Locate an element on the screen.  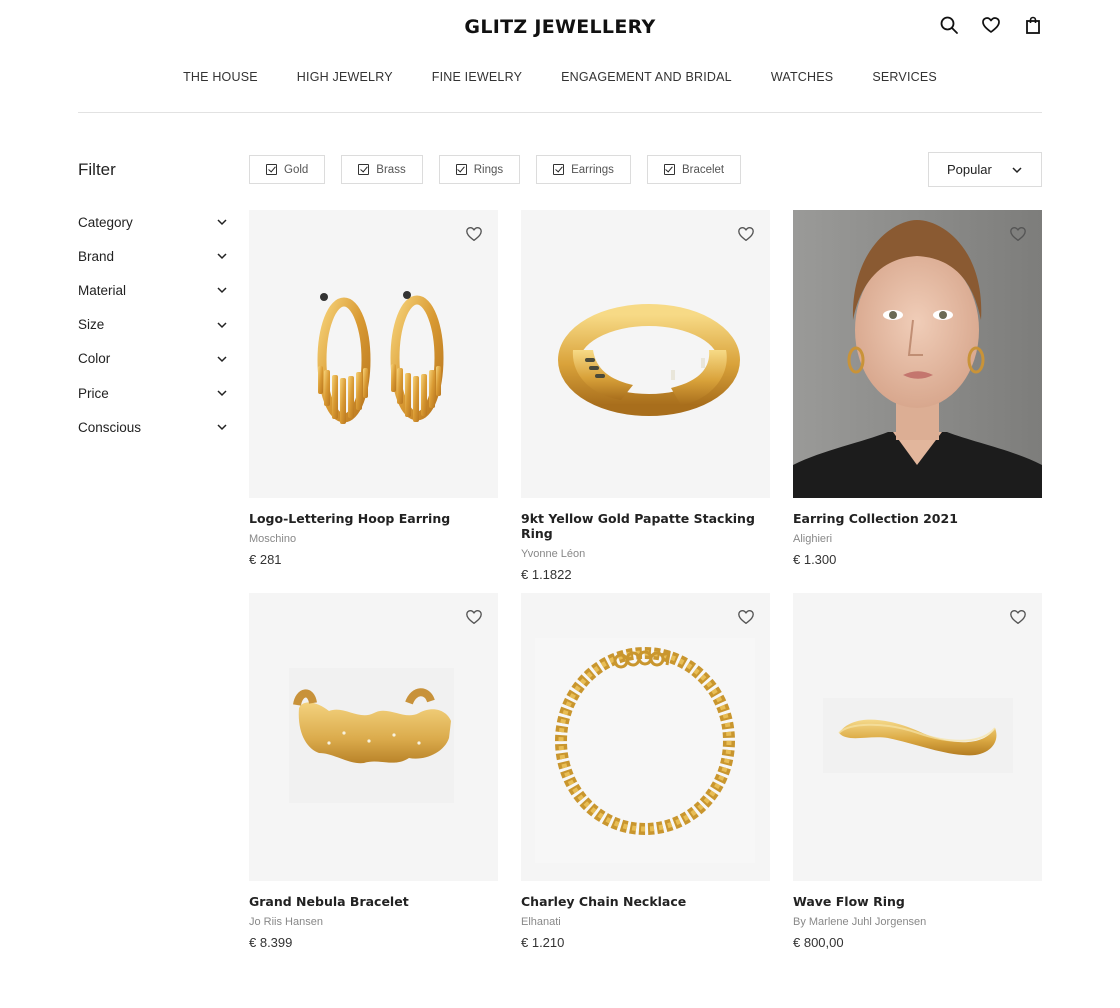
search-icon is located at coordinates (949, 25).